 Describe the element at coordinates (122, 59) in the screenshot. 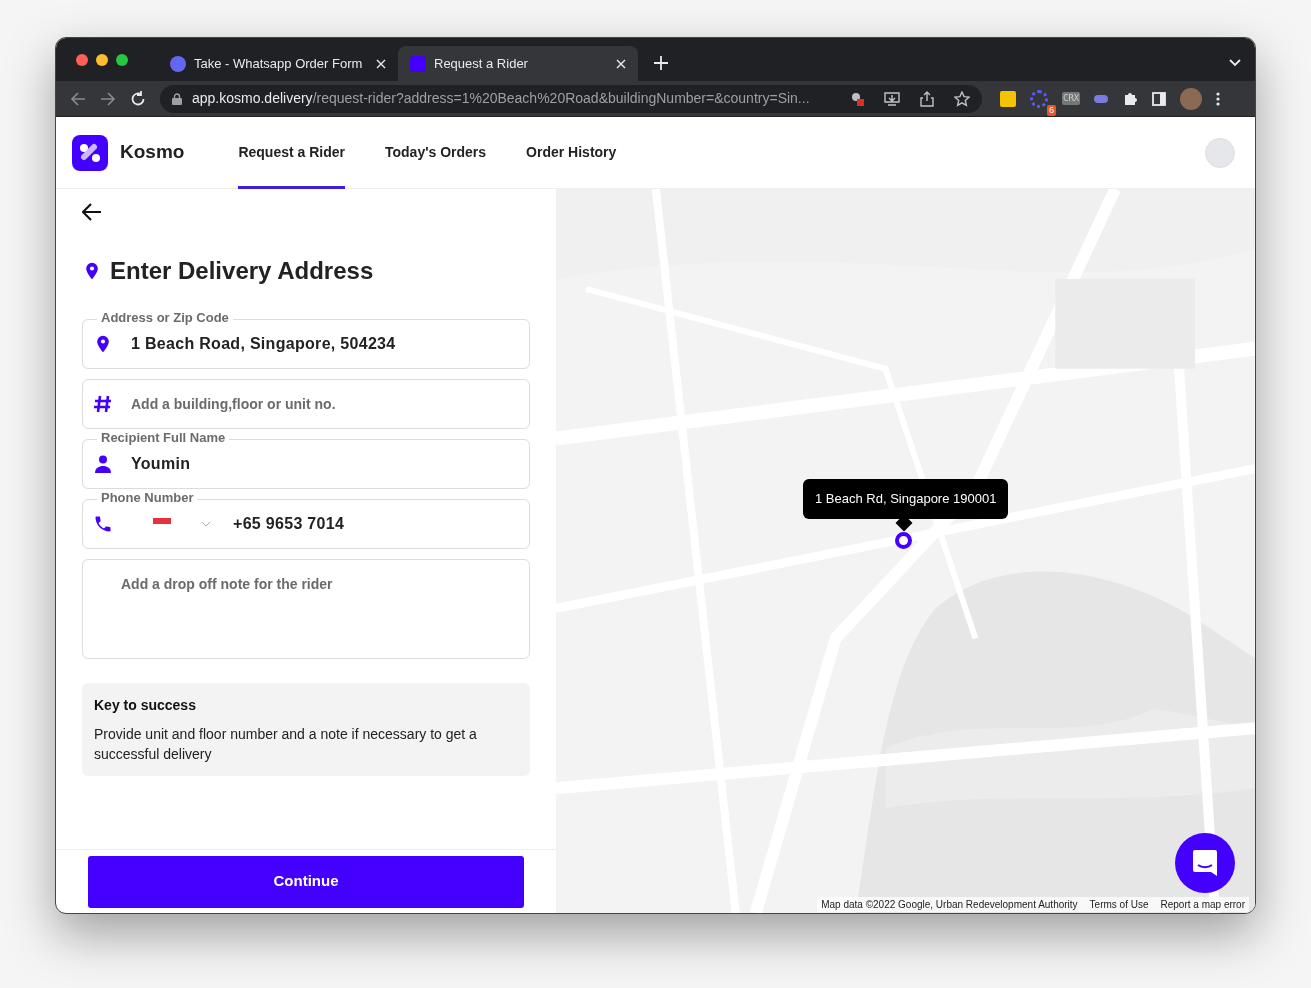

I see `maximize-window-button` at that location.